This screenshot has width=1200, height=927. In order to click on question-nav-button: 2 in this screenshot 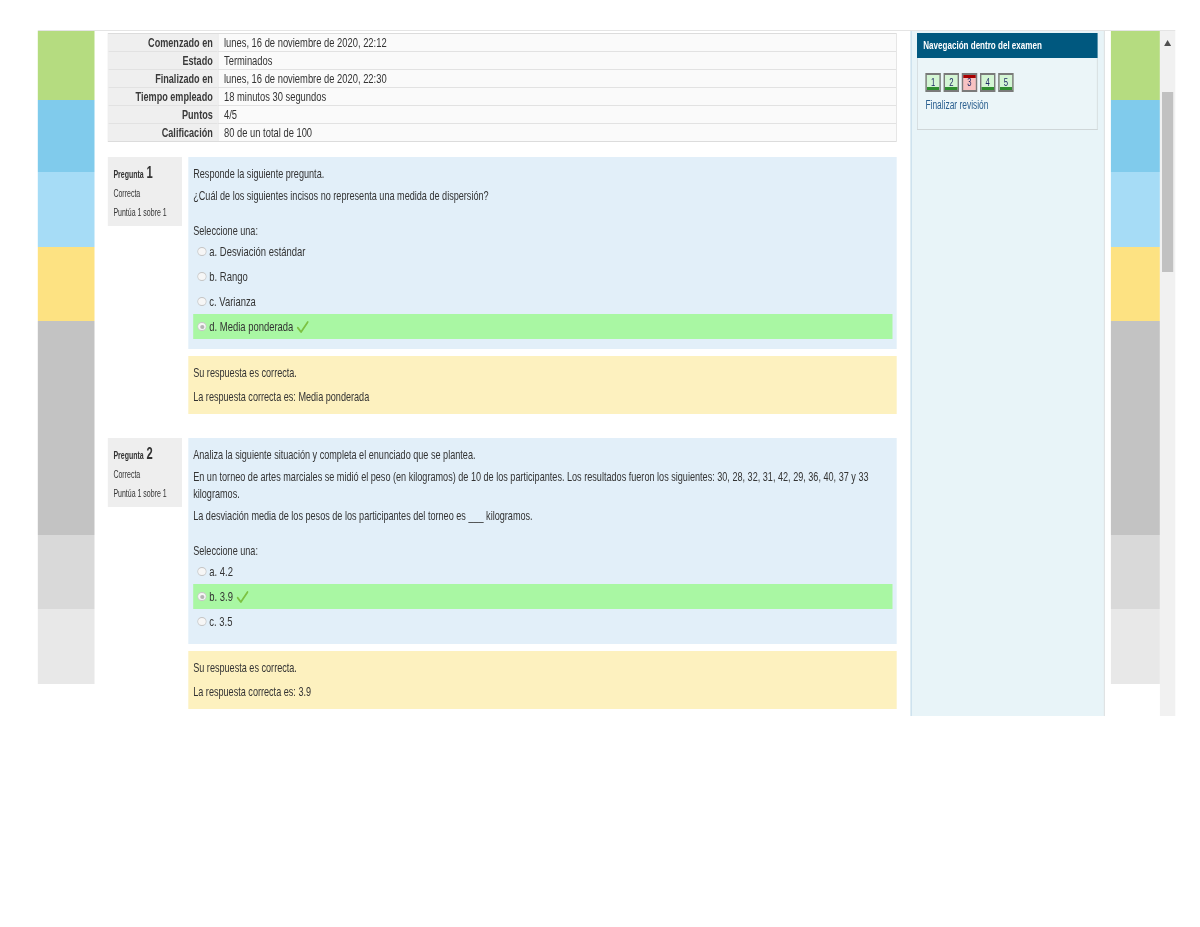, I will do `click(951, 82)`.